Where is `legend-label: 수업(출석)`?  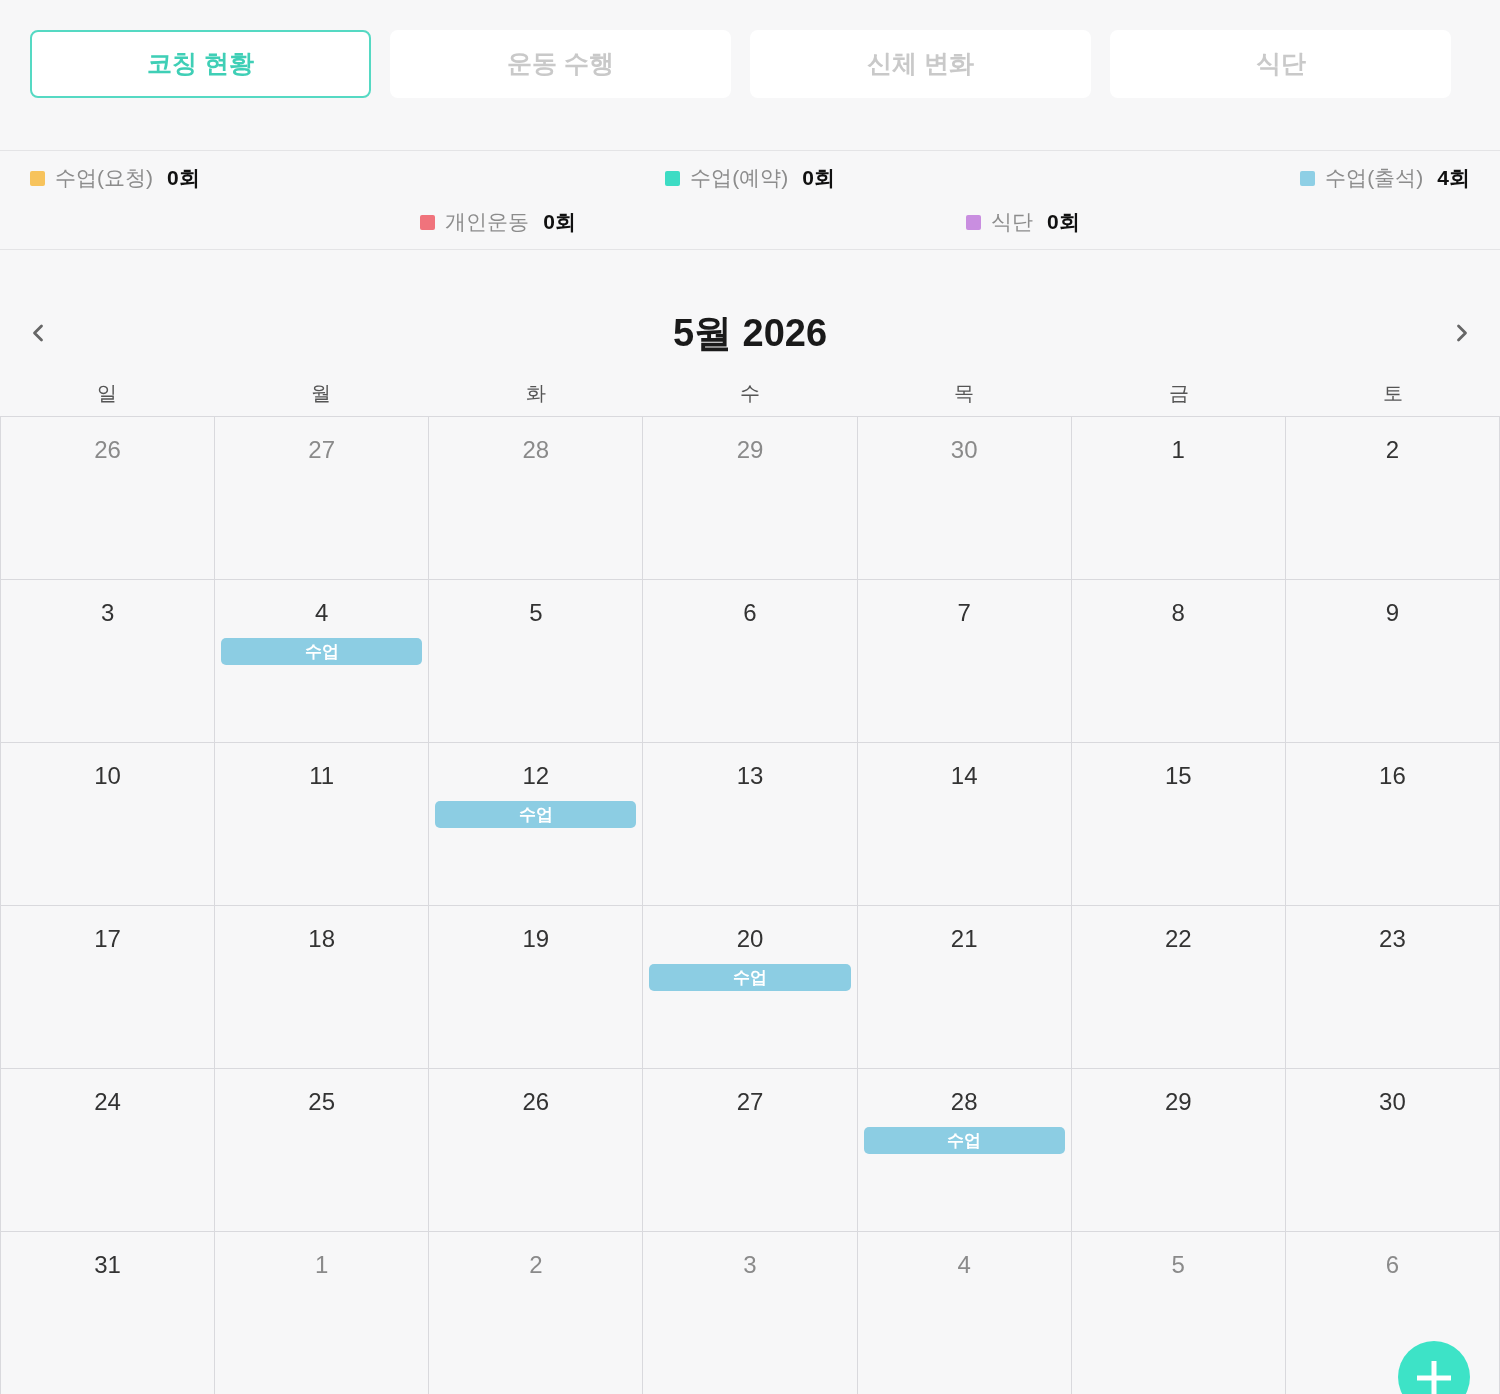
legend-label: 수업(출석) is located at coordinates (1374, 178).